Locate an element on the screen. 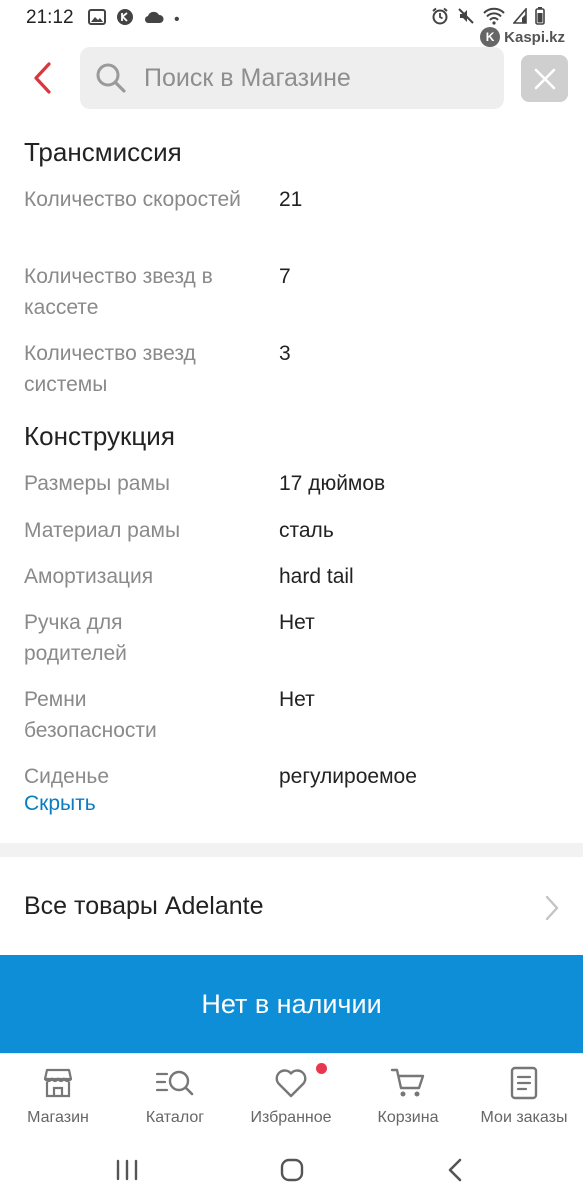 The image size is (583, 1200). home-button is located at coordinates (292, 1170).